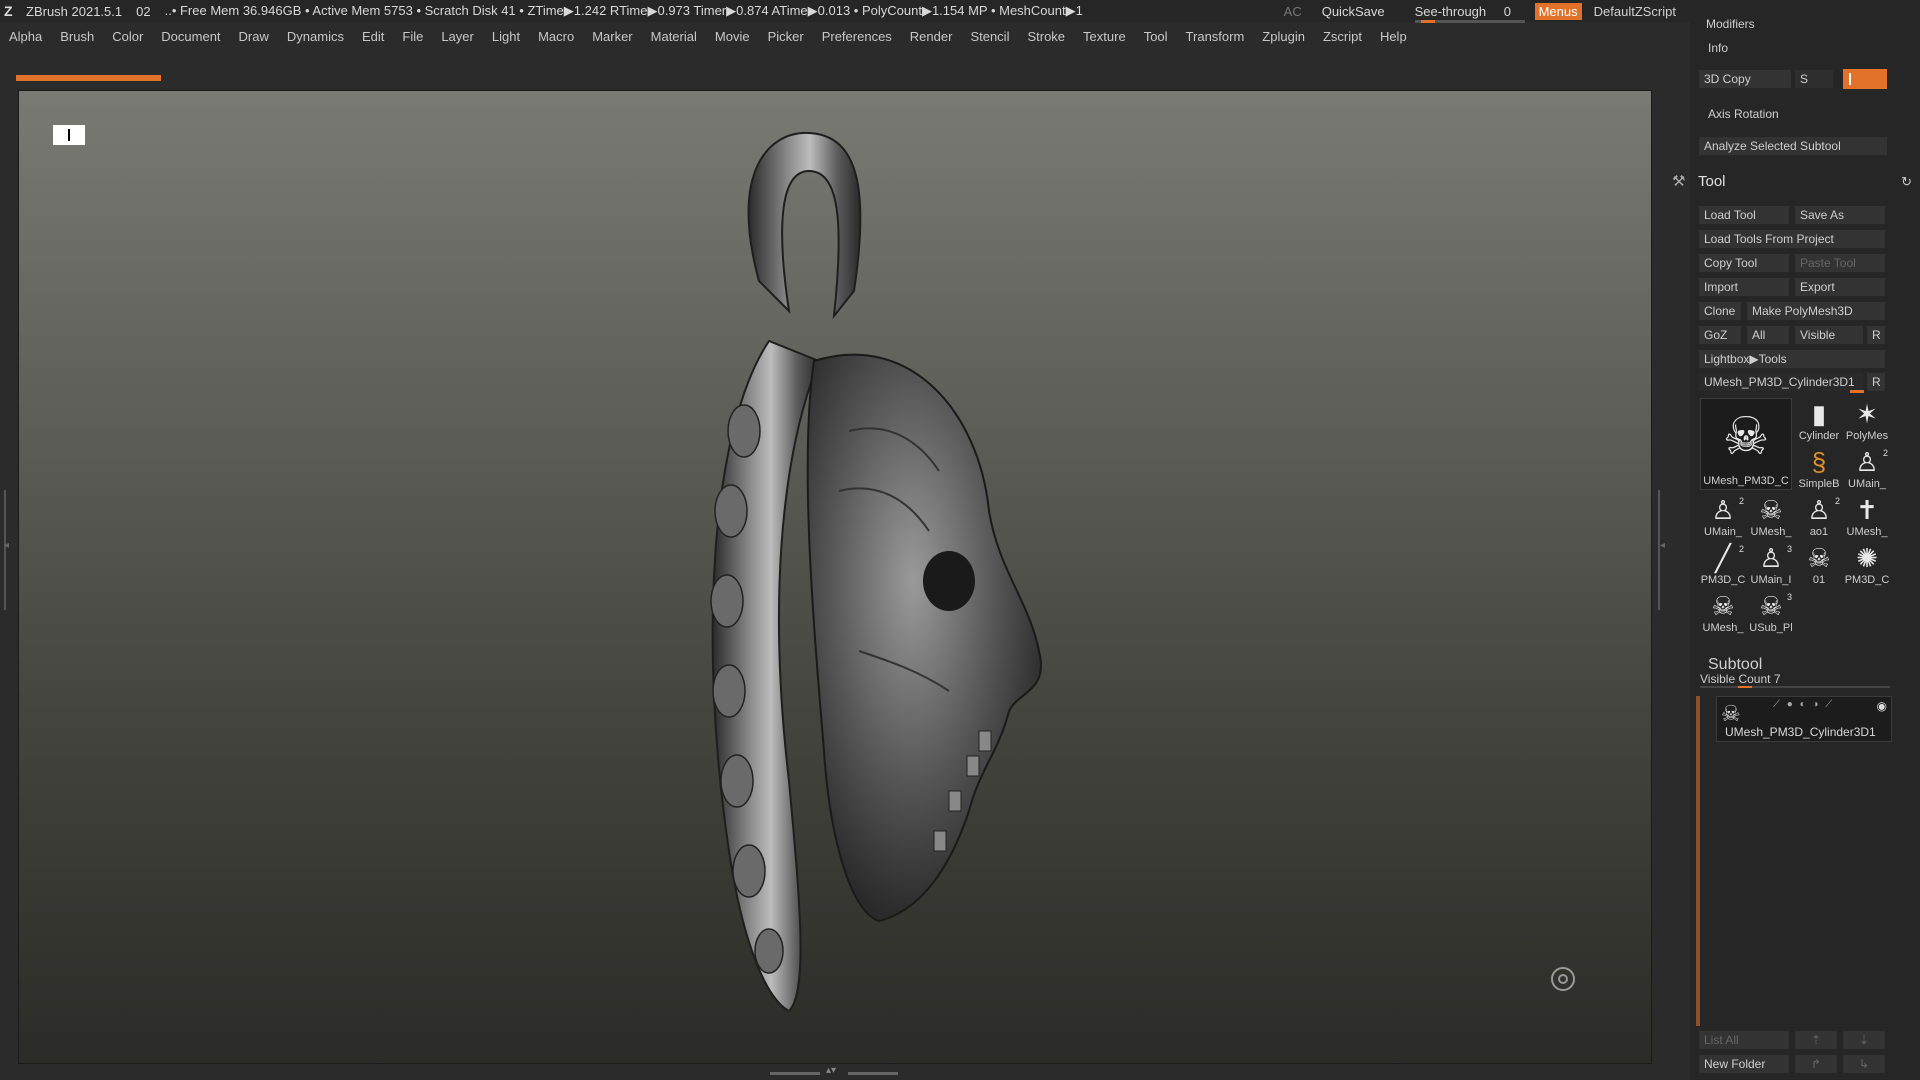 The width and height of the screenshot is (1920, 1080). Describe the element at coordinates (1743, 114) in the screenshot. I see `axis-rotation-label: Axis Rotation` at that location.